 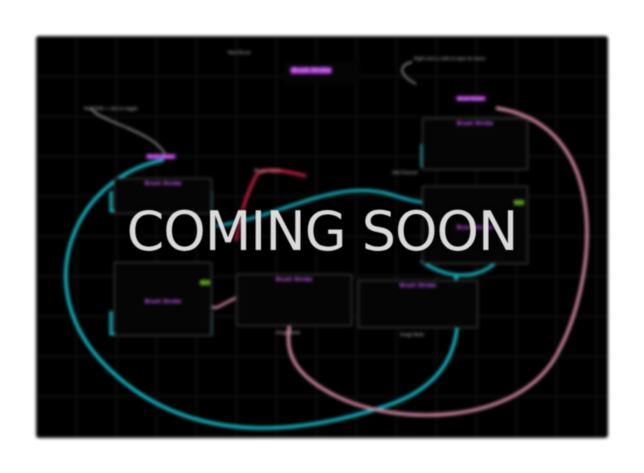 What do you see at coordinates (450, 58) in the screenshot?
I see `right-note: Right-click a node to open its menu` at bounding box center [450, 58].